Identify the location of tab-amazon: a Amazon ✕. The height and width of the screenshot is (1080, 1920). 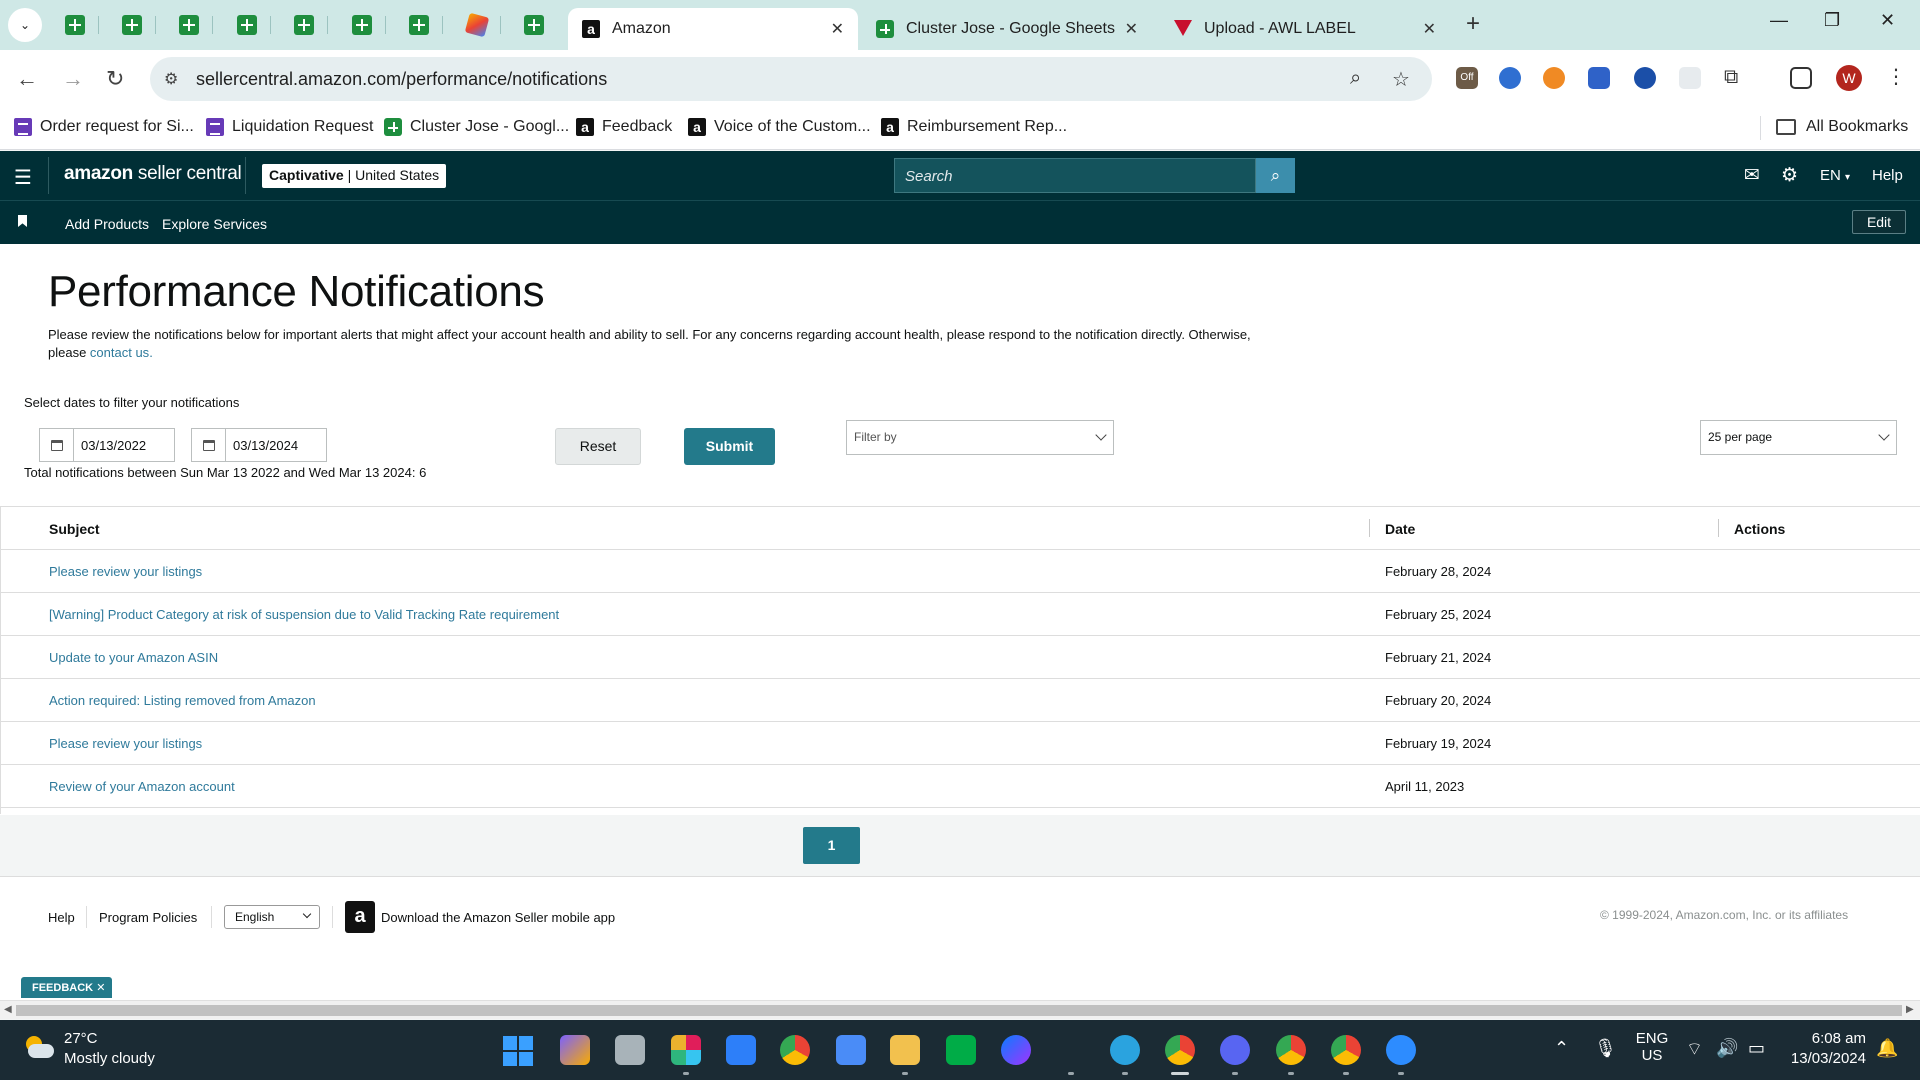
(713, 29).